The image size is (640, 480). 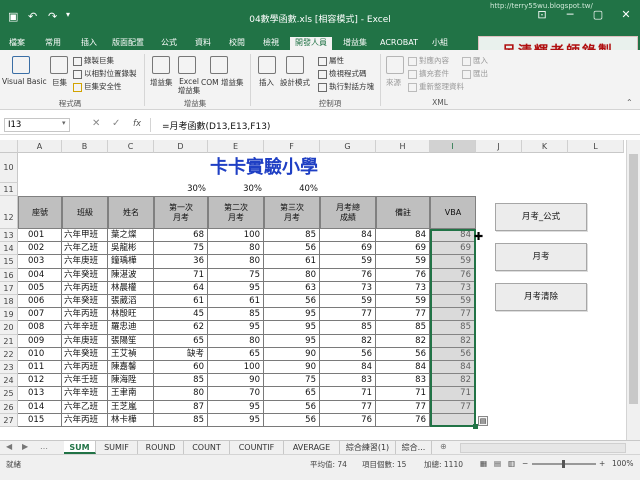 I want to click on table-cell-id: 005, so click(x=40, y=288).